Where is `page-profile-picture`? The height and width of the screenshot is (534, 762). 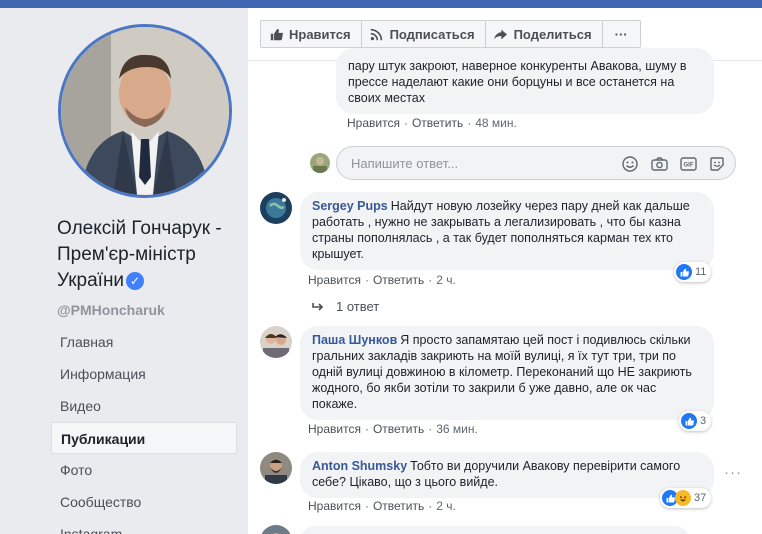 page-profile-picture is located at coordinates (145, 111).